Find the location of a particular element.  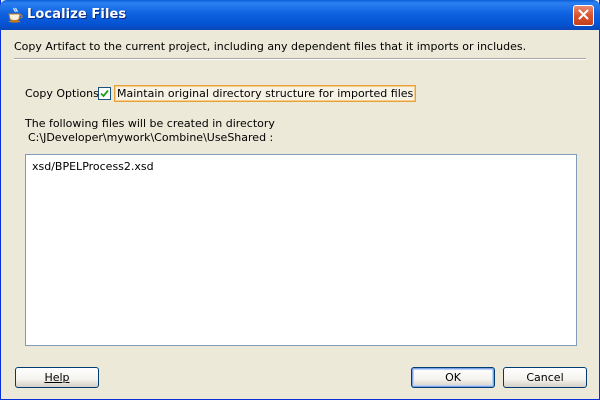

window-title: Localize Files is located at coordinates (77, 14).